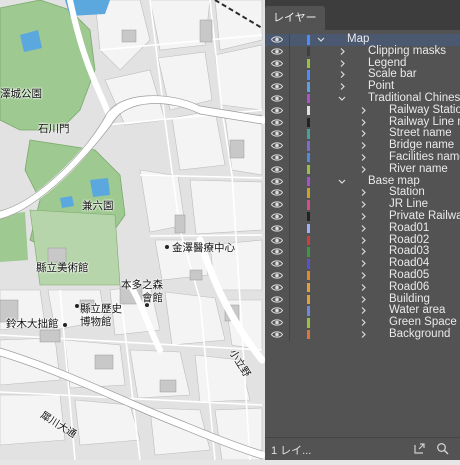 The height and width of the screenshot is (465, 460). What do you see at coordinates (295, 18) in the screenshot?
I see `tab-layers: レイヤー` at bounding box center [295, 18].